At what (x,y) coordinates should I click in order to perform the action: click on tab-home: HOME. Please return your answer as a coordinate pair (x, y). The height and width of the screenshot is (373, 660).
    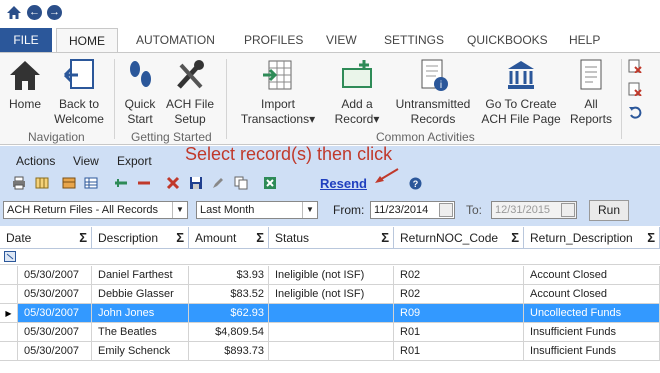
    Looking at the image, I should click on (87, 40).